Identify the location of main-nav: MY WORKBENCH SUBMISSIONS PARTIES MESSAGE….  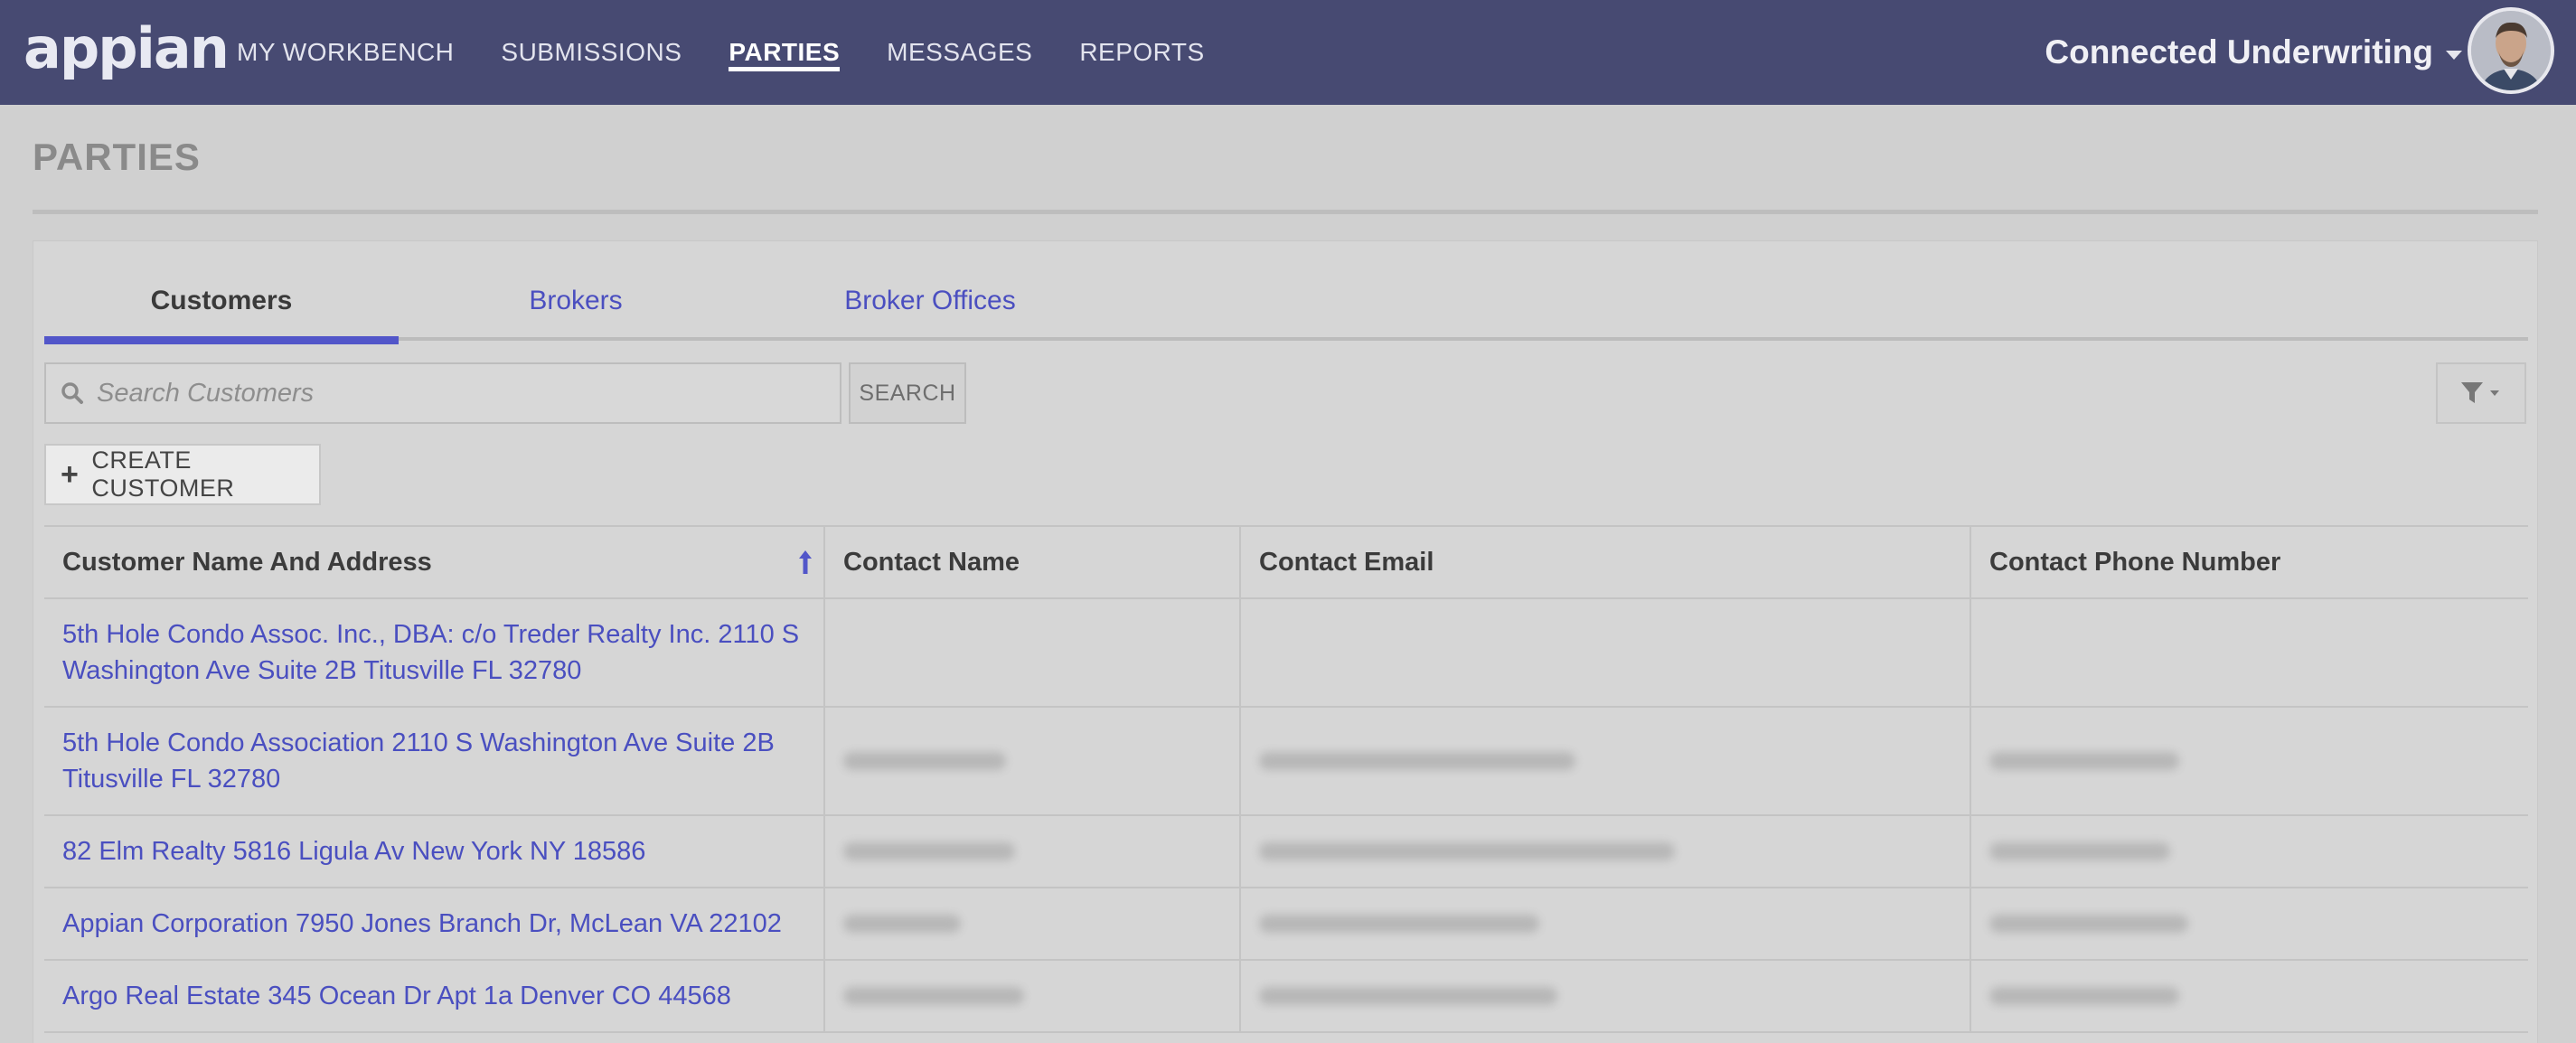
(745, 52).